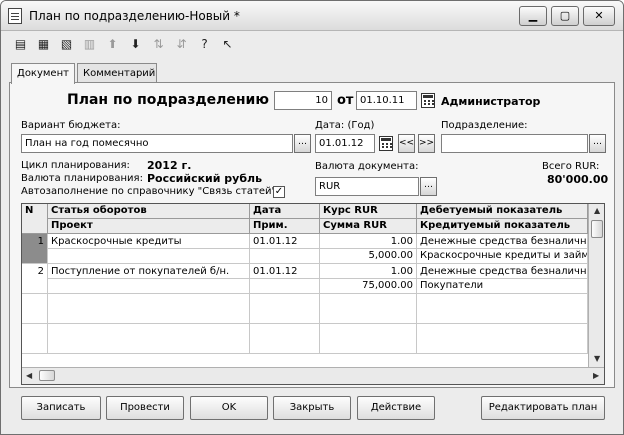  What do you see at coordinates (502, 226) in the screenshot?
I see `col-header-credit: Кредитуемый показатель` at bounding box center [502, 226].